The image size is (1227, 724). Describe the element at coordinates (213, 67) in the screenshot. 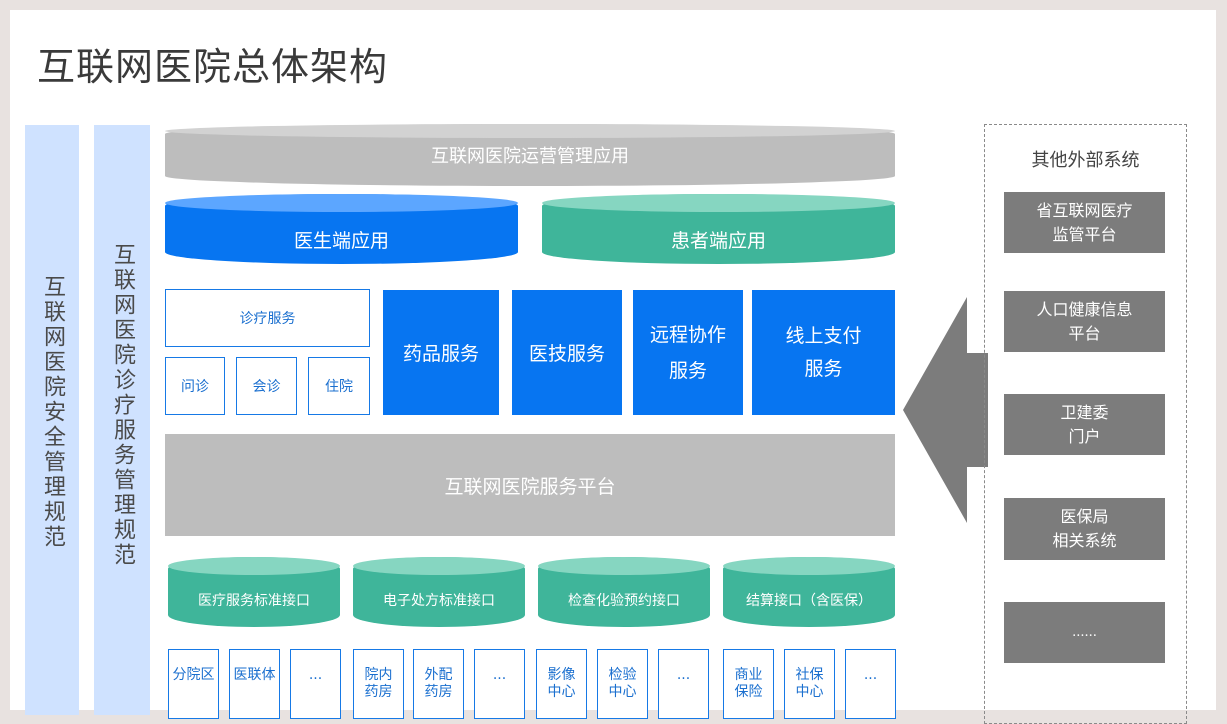

I see `page-title: 互联网医院总体架构` at that location.